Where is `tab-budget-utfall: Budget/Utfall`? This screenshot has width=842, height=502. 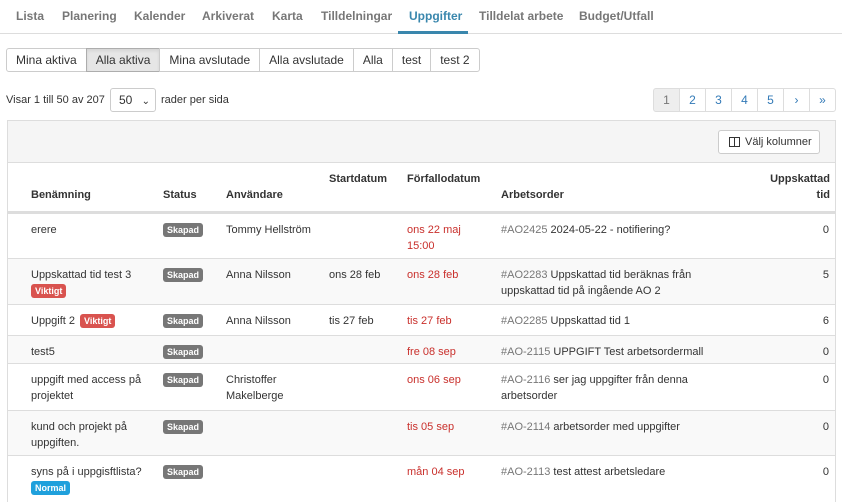
tab-budget-utfall: Budget/Utfall is located at coordinates (616, 16).